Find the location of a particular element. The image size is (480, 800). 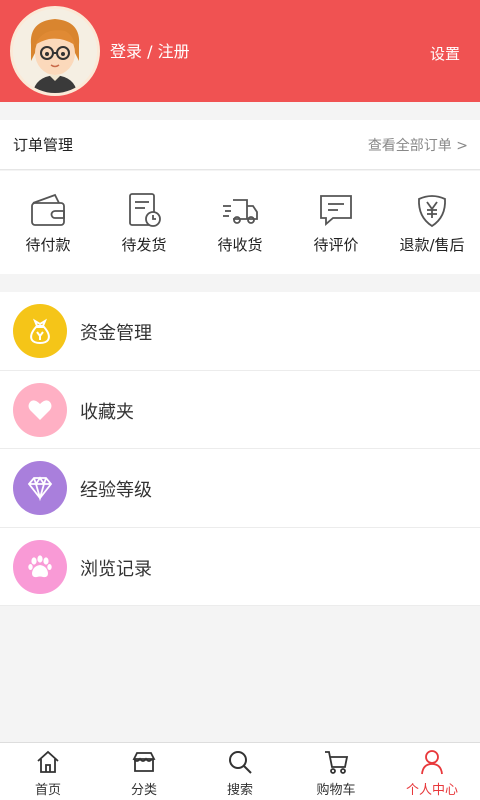

level-icon-circle is located at coordinates (40, 488).